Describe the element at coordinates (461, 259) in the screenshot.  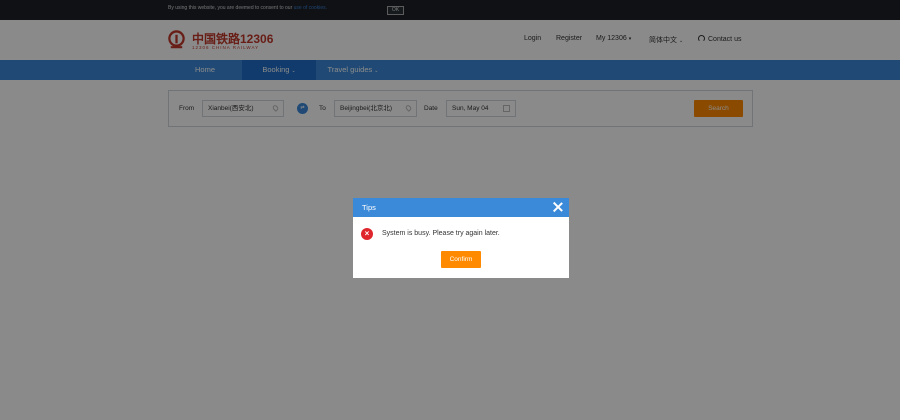
I see `confirm-button: Confirm` at that location.